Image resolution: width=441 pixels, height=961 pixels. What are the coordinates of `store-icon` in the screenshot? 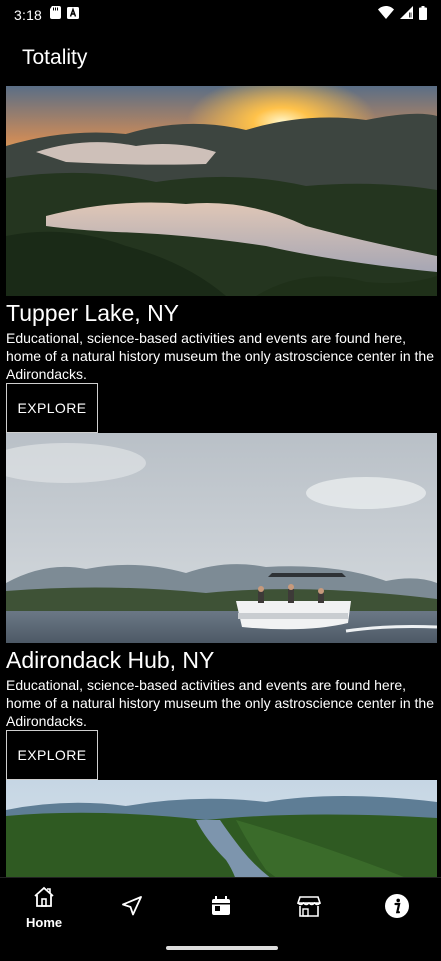 It's located at (308, 908).